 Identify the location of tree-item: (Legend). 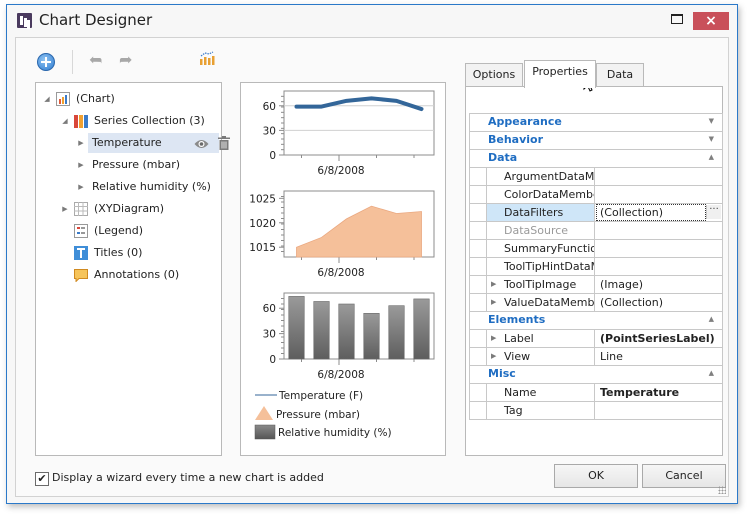
(127, 231).